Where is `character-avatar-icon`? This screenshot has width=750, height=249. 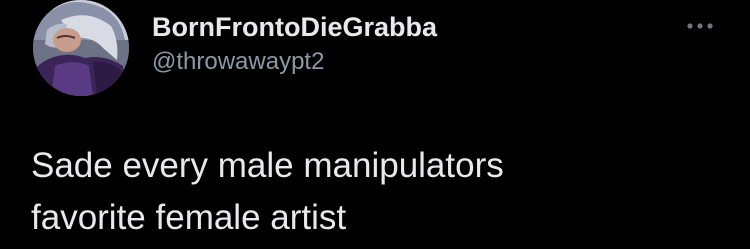
character-avatar-icon is located at coordinates (81, 48).